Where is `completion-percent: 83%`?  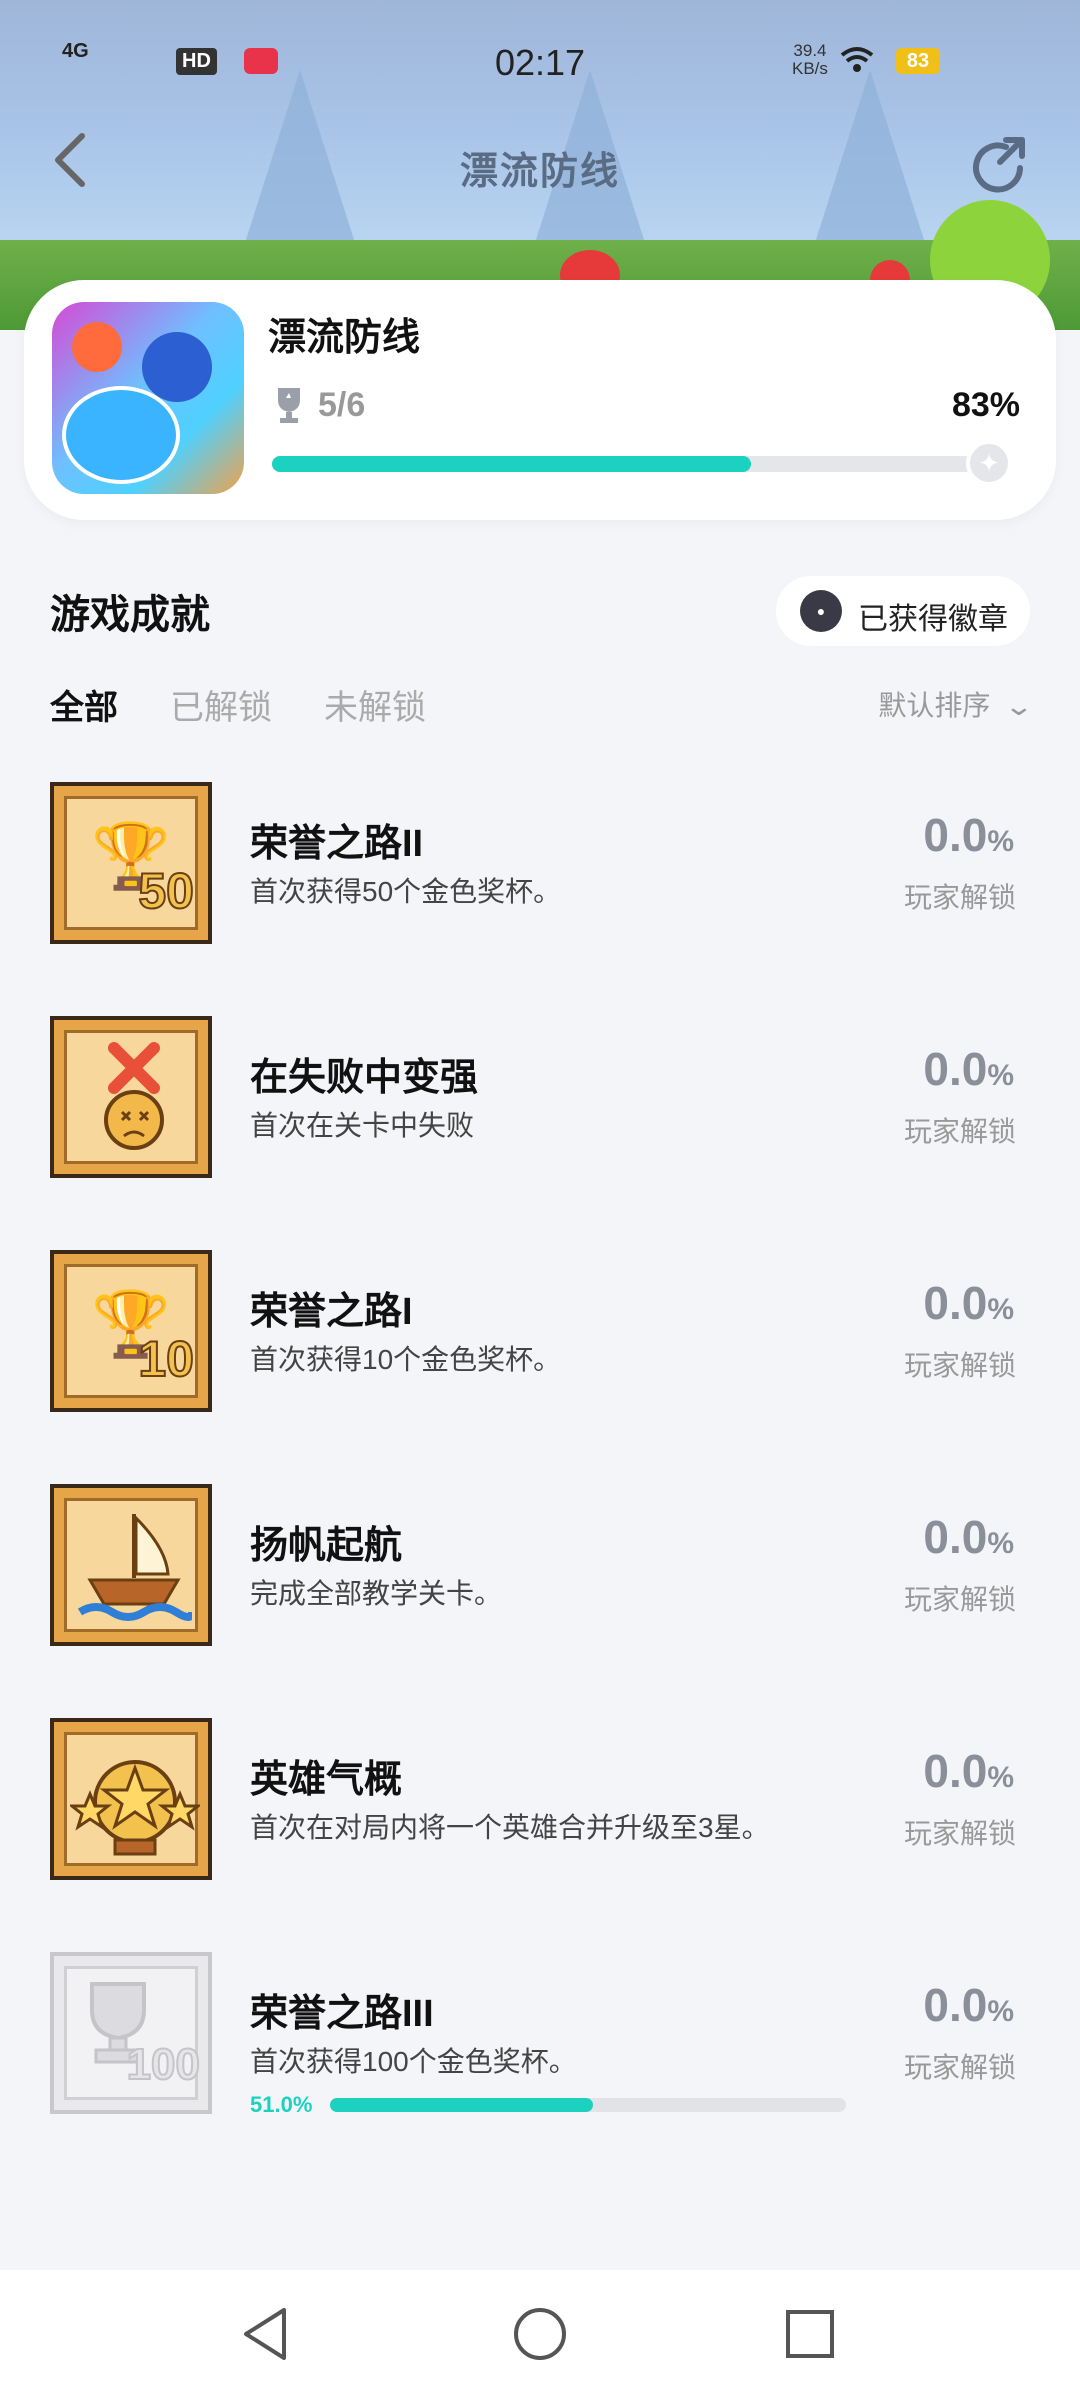
completion-percent: 83% is located at coordinates (985, 405).